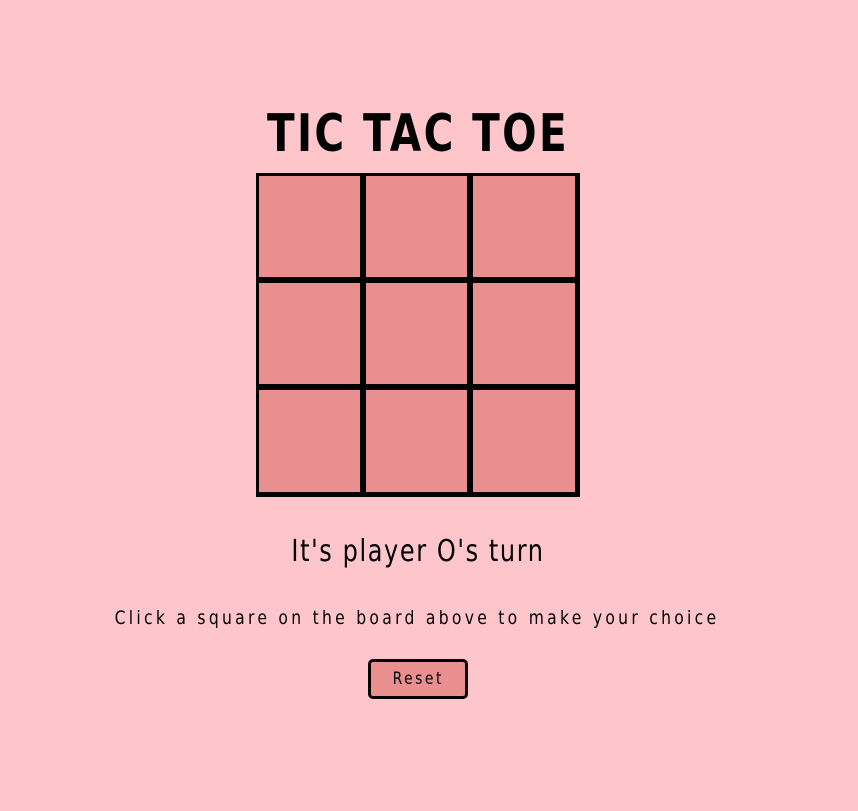 This screenshot has height=811, width=858. I want to click on page-title: TIC TAC TOE, so click(418, 133).